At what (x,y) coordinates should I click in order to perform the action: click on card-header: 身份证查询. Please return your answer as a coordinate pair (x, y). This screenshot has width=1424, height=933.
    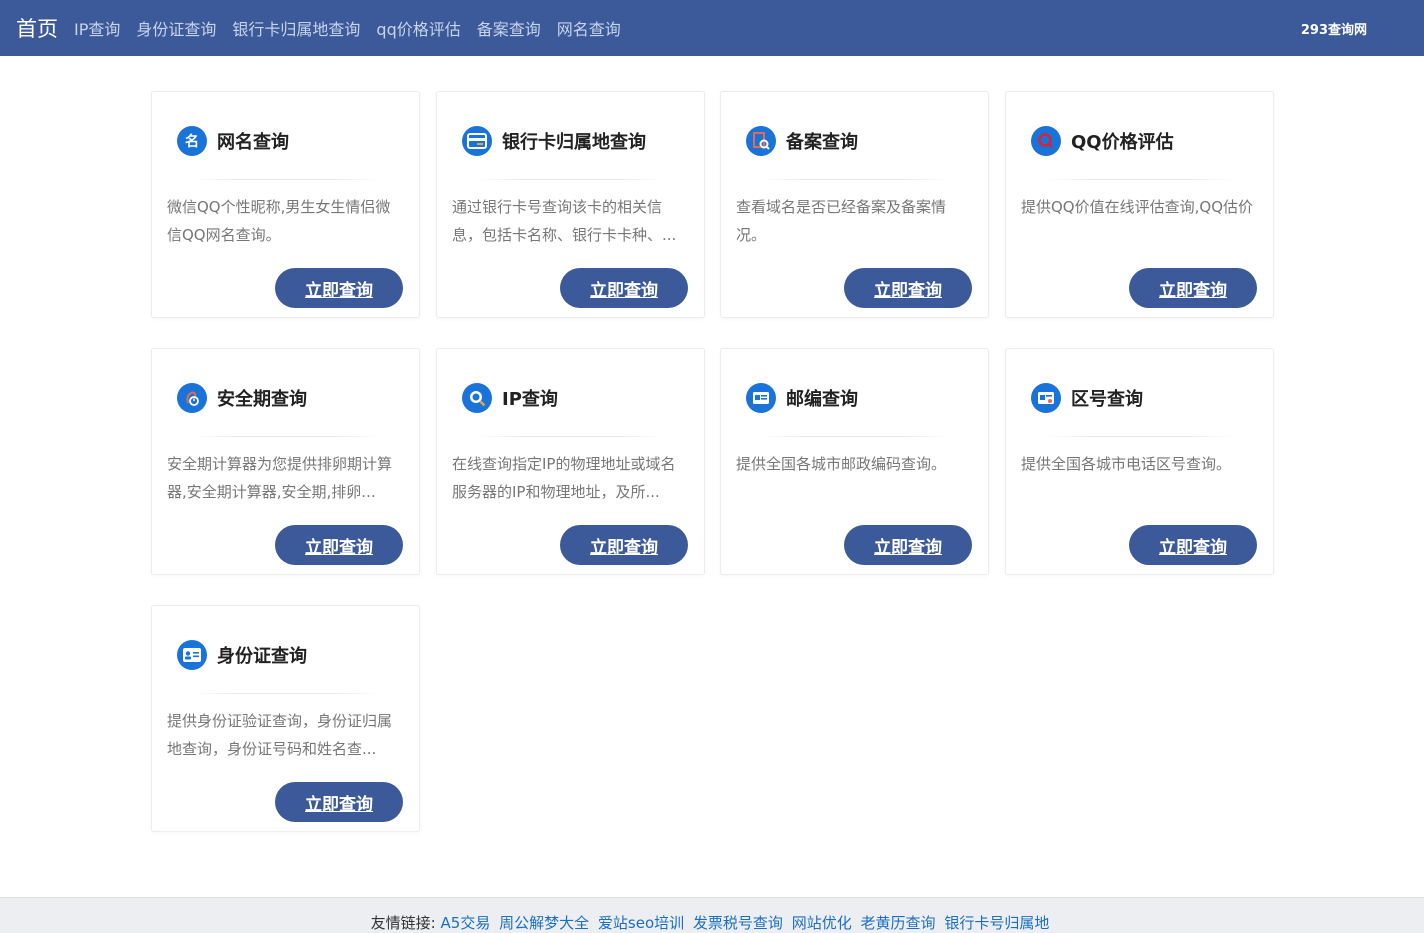
    Looking at the image, I should click on (242, 655).